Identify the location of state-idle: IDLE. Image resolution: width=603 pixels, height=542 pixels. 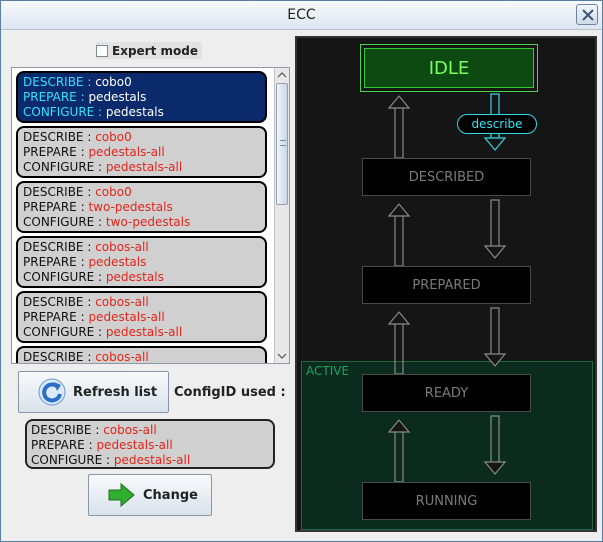
(449, 68).